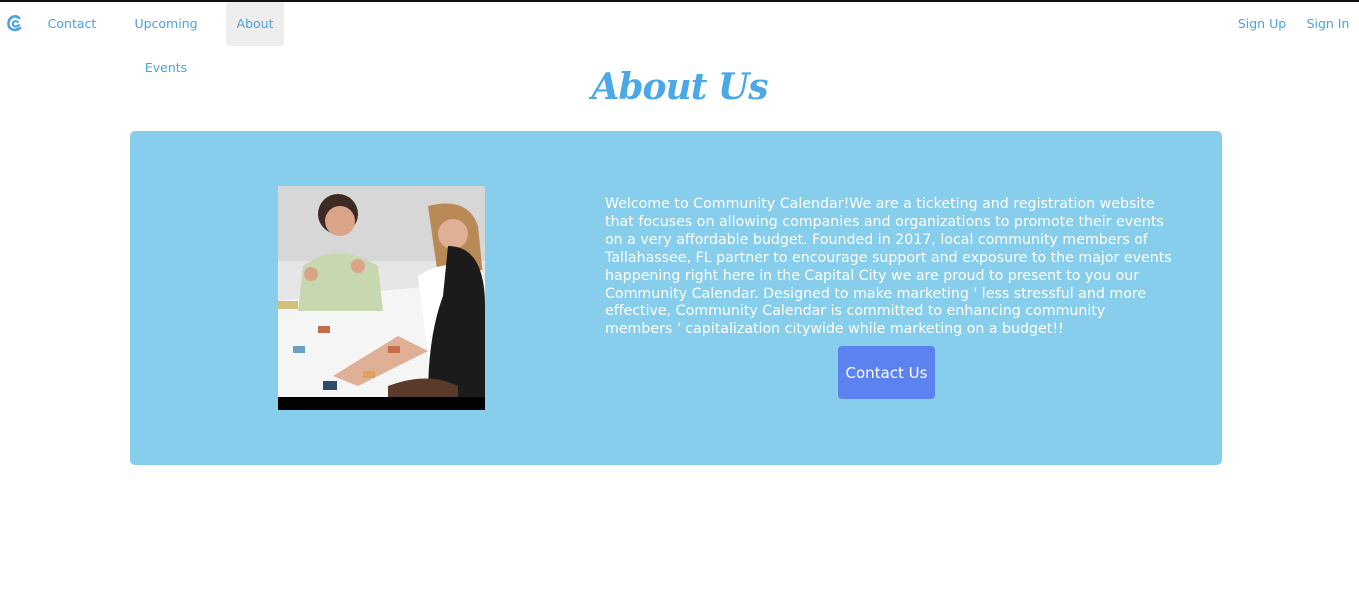 The width and height of the screenshot is (1359, 605). I want to click on contact-us-button: Contact Us, so click(886, 372).